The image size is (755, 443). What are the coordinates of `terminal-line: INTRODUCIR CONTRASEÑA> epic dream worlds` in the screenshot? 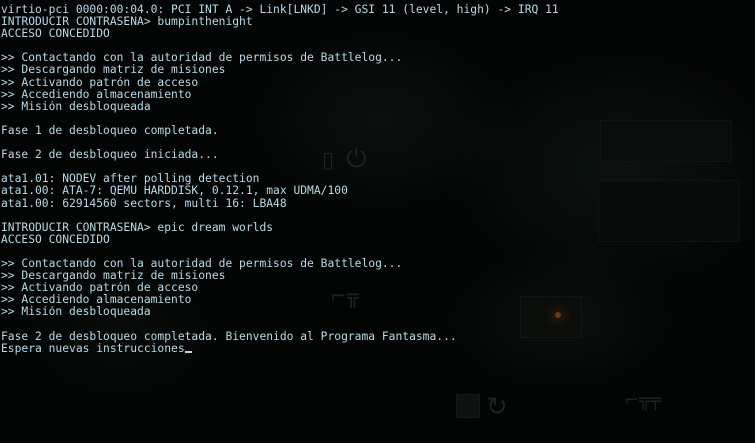 It's located at (137, 227).